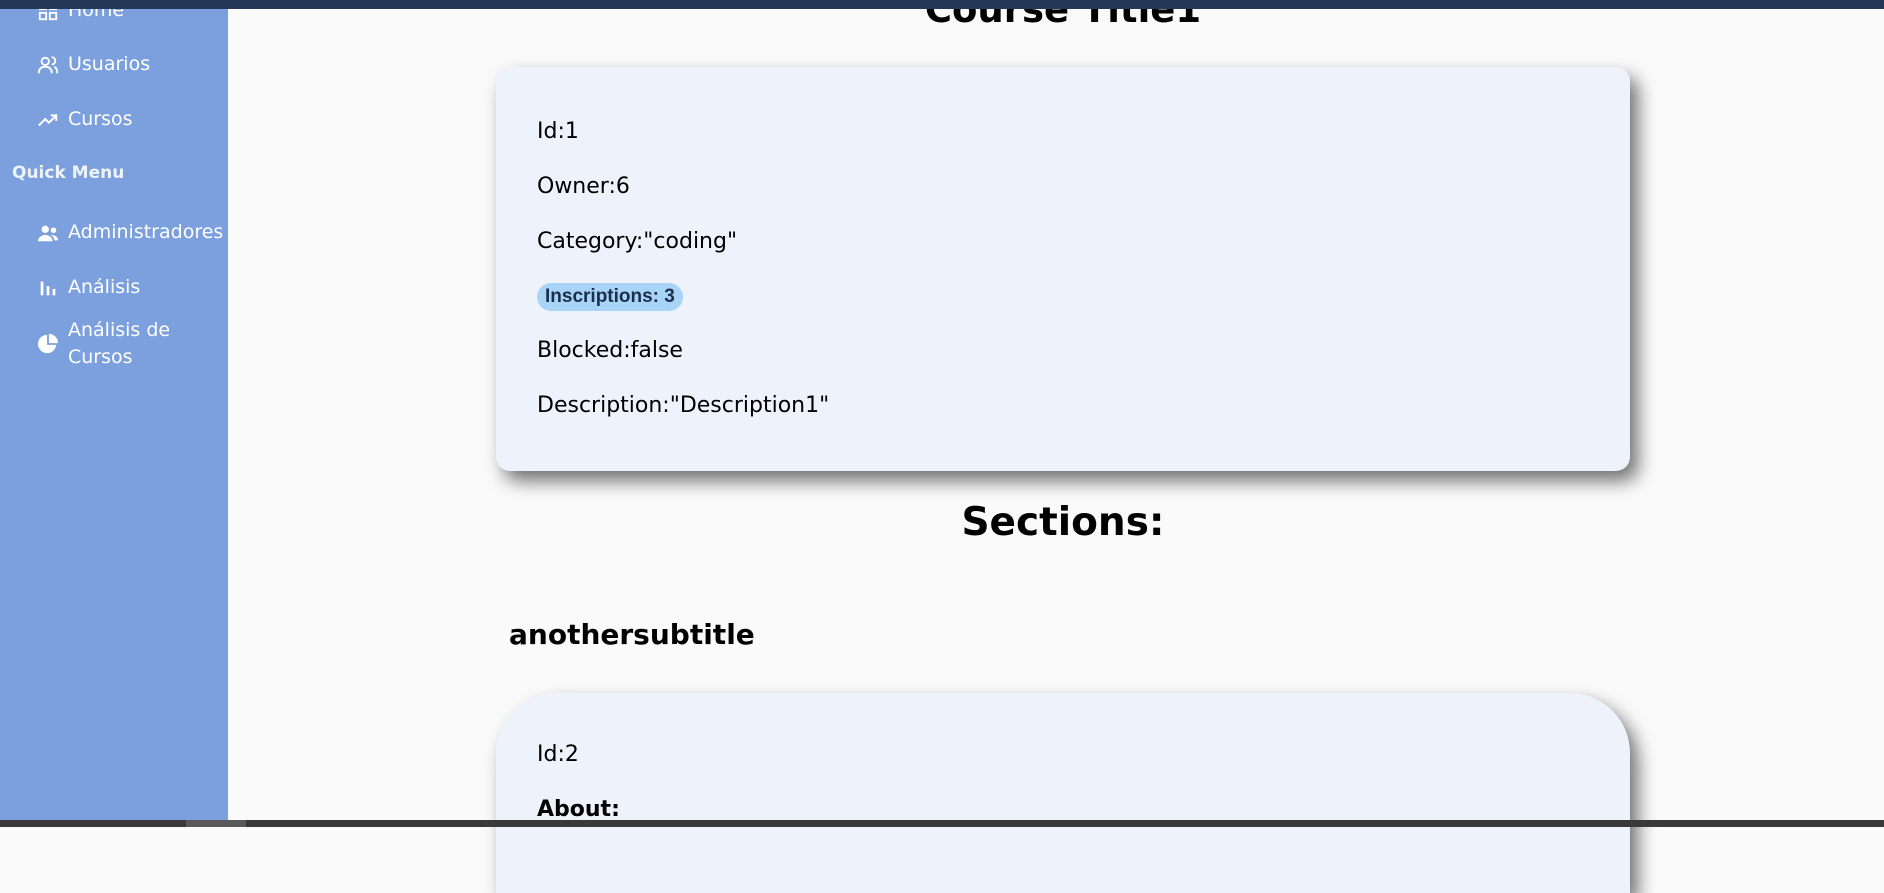  I want to click on bar-chart-icon, so click(48, 288).